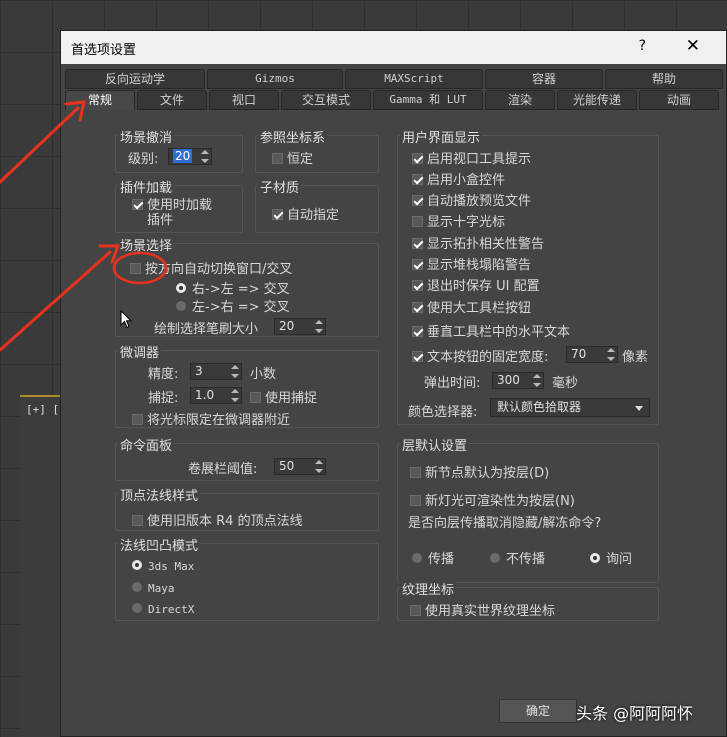 The height and width of the screenshot is (737, 727). Describe the element at coordinates (471, 263) in the screenshot. I see `ui-option-stack-collapse-warning: 显示堆栈塌陷警告` at that location.